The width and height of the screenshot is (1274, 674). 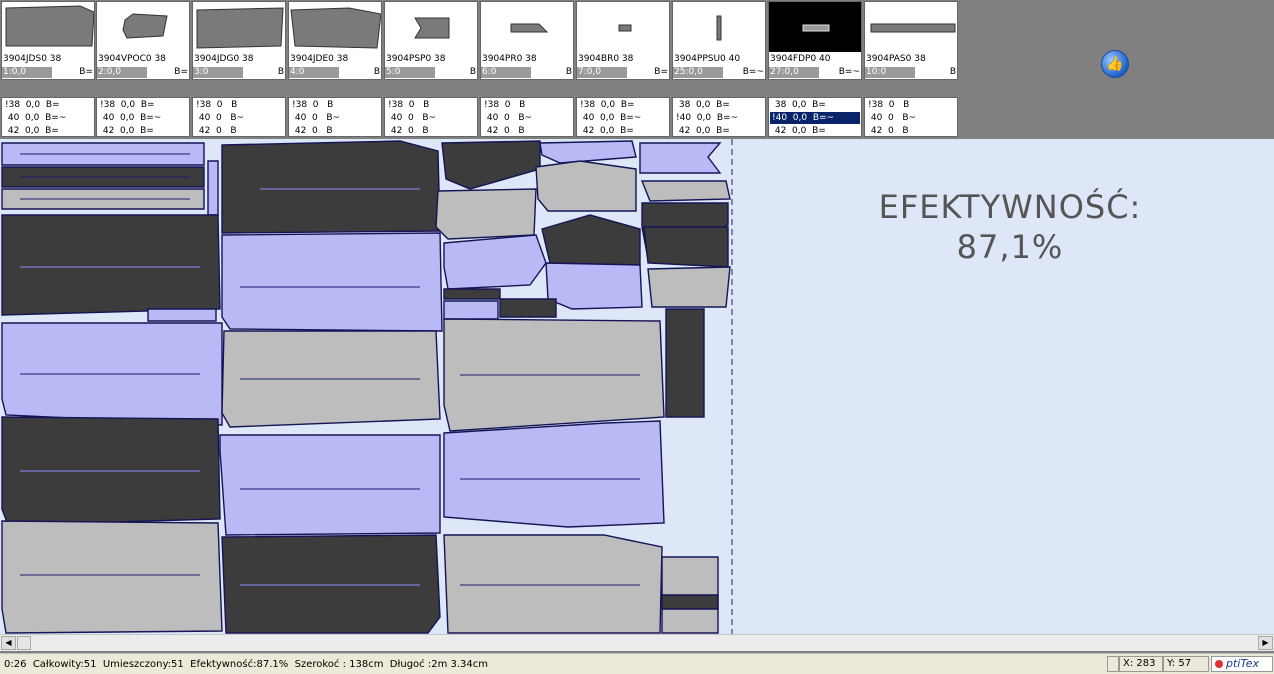 I want to click on piece-name: 3904JDG0 38, so click(x=224, y=59).